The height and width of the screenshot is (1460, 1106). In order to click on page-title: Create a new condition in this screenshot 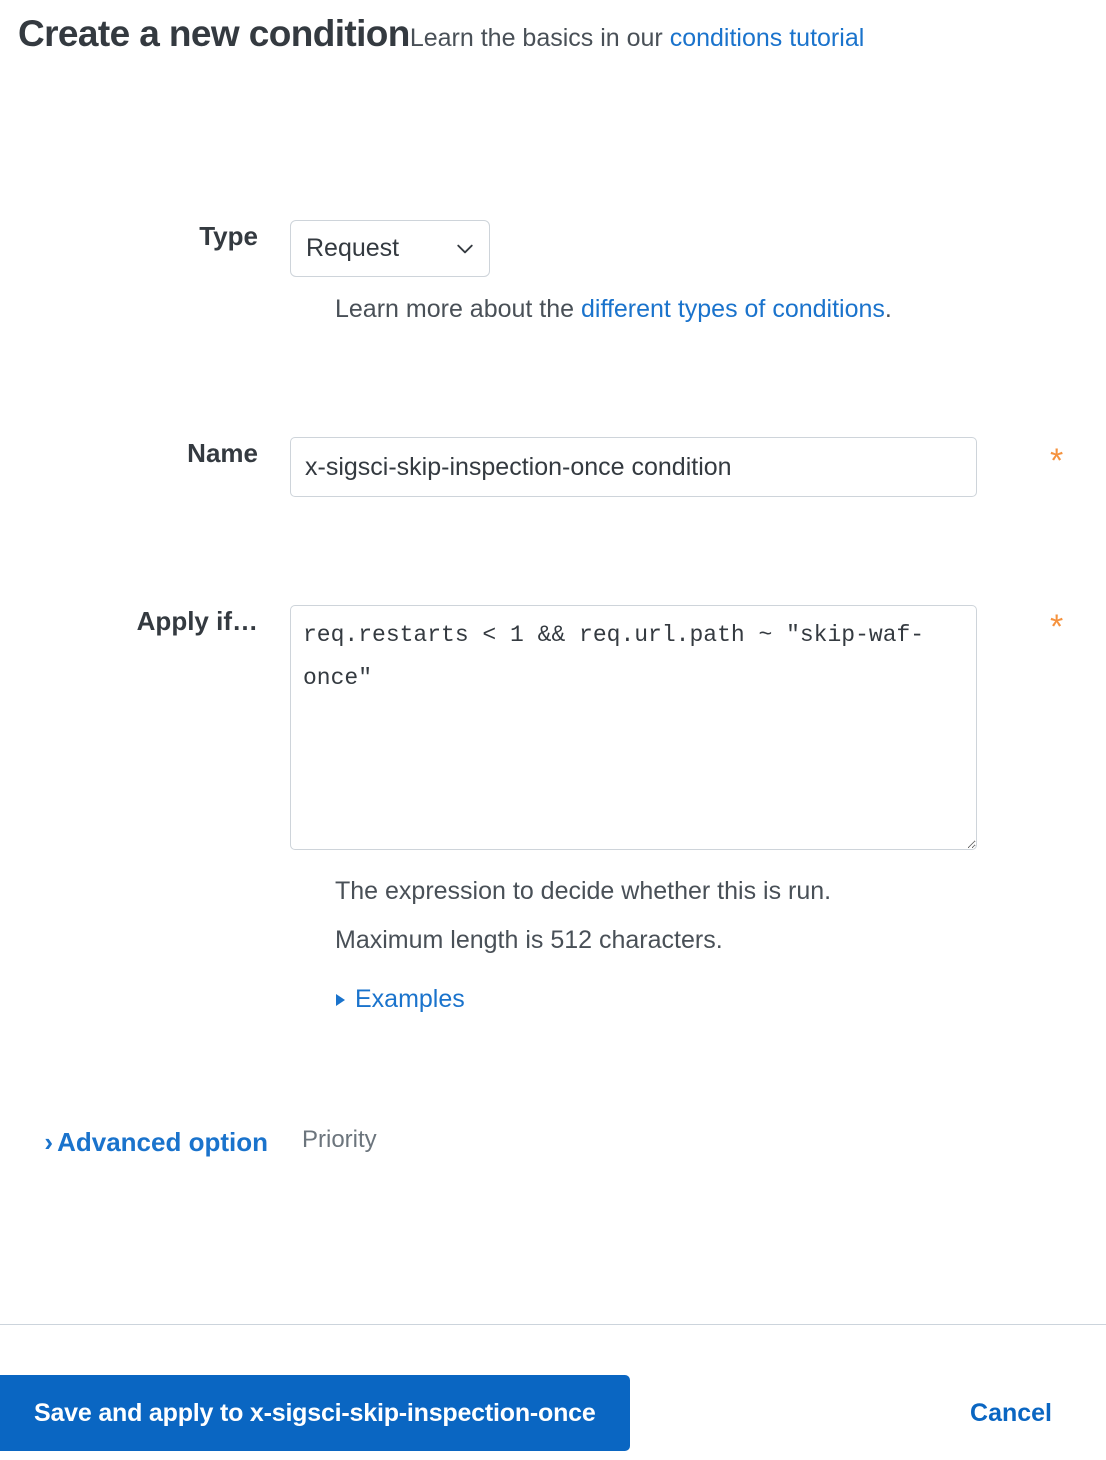, I will do `click(214, 33)`.